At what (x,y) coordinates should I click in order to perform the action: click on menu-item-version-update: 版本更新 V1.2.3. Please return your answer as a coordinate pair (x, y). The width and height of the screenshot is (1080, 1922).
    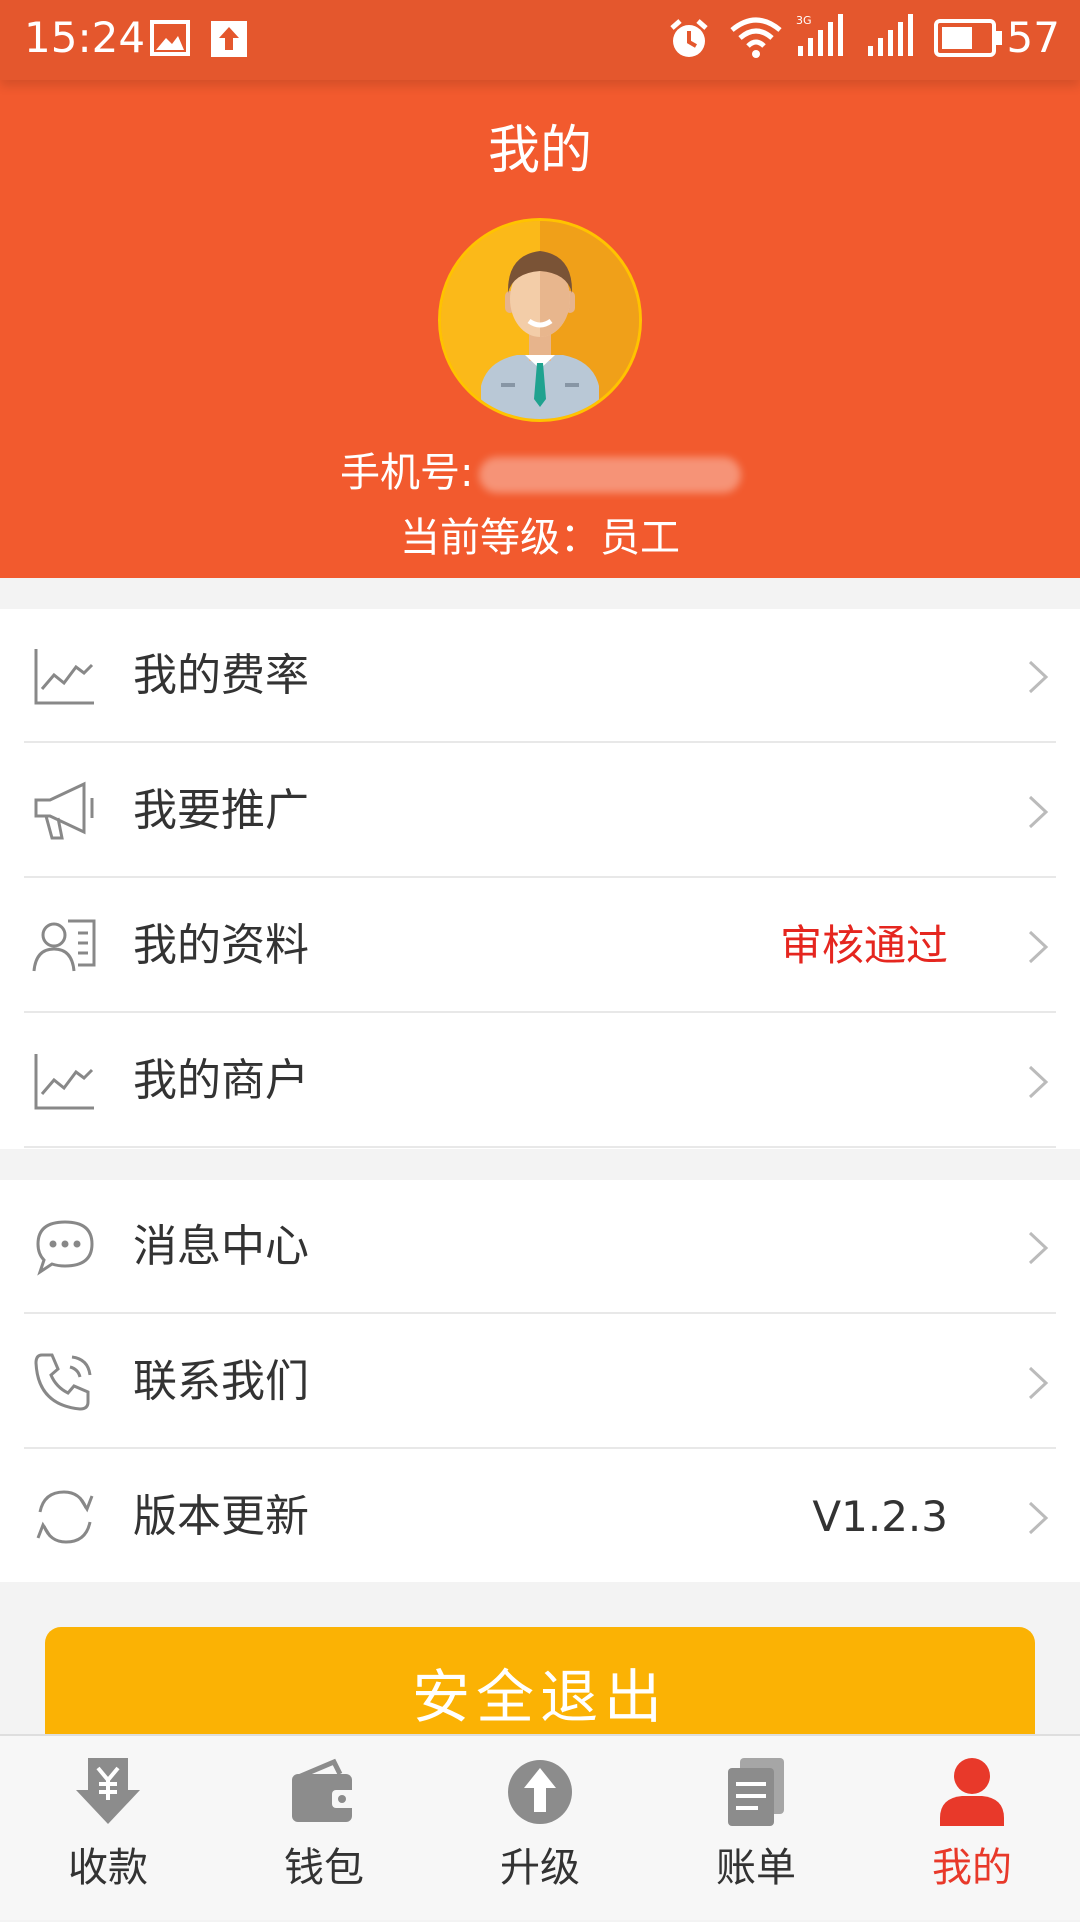
    Looking at the image, I should click on (540, 1517).